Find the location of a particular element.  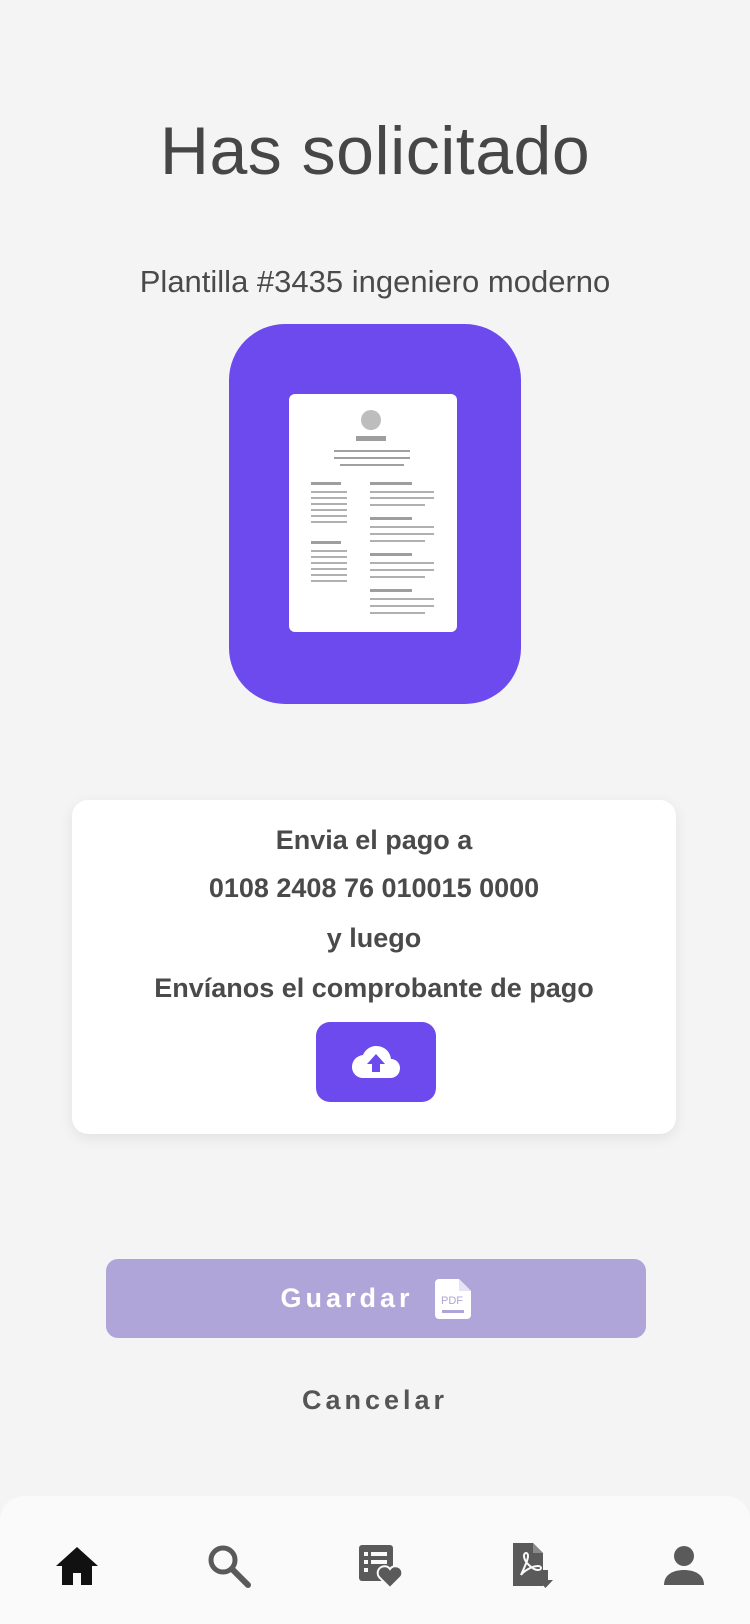

search-icon is located at coordinates (229, 1566).